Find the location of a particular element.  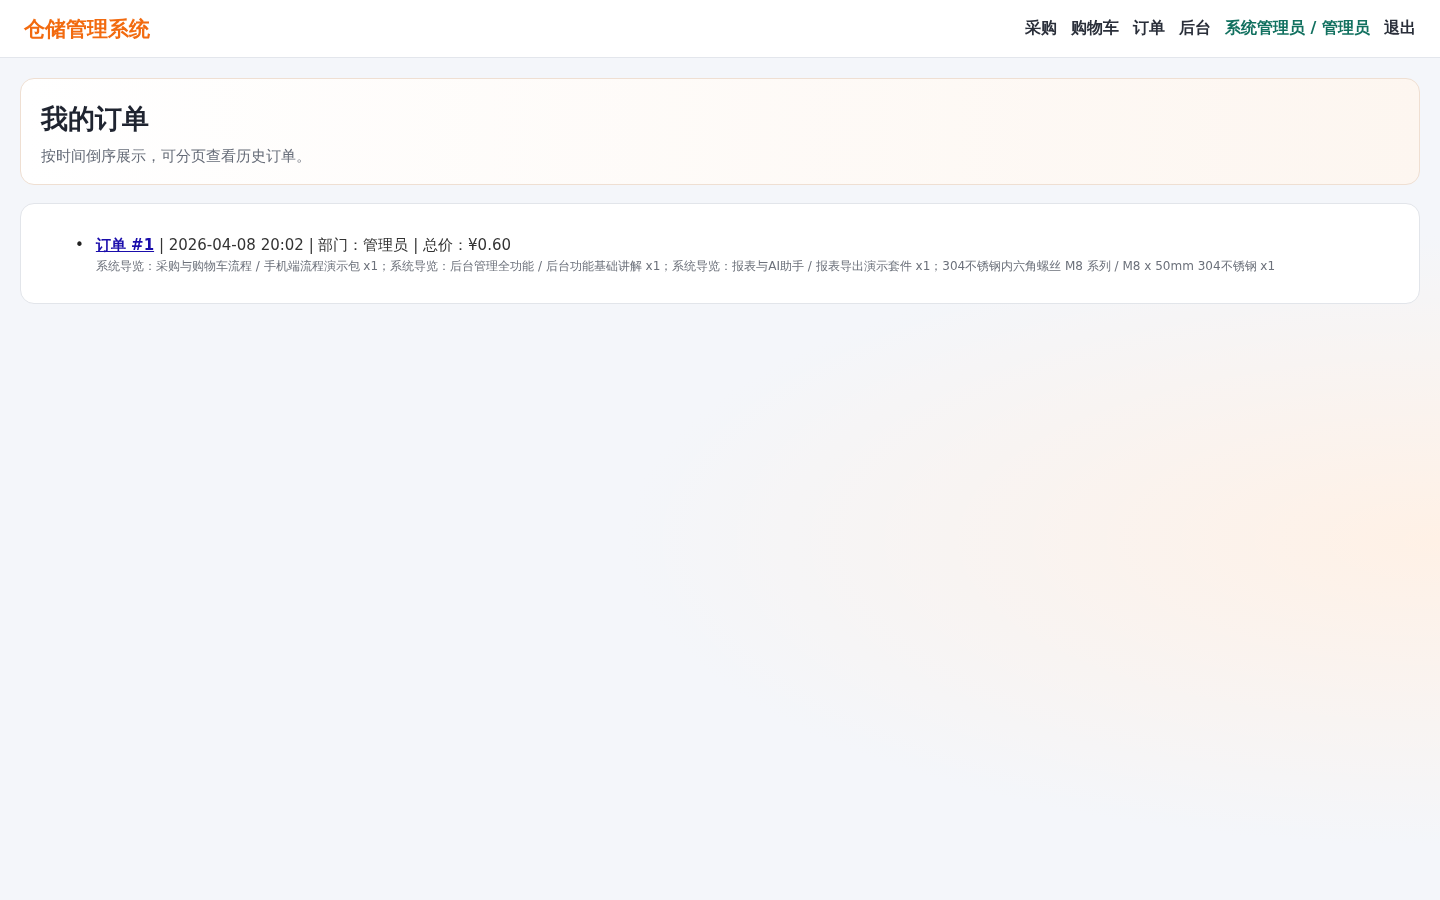

brand-title: 仓储管理系统 is located at coordinates (87, 29).